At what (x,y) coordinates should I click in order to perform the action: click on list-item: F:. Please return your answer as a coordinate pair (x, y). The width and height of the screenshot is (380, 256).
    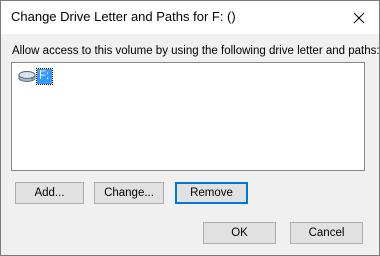
    Looking at the image, I should click on (36, 76).